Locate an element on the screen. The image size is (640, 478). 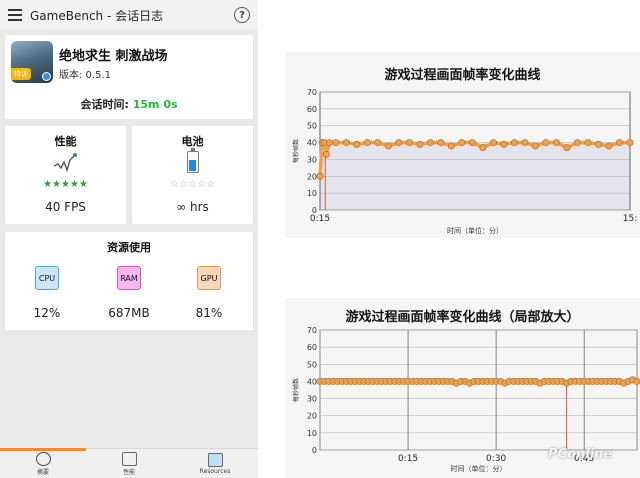
resources-tab-icon is located at coordinates (215, 459).